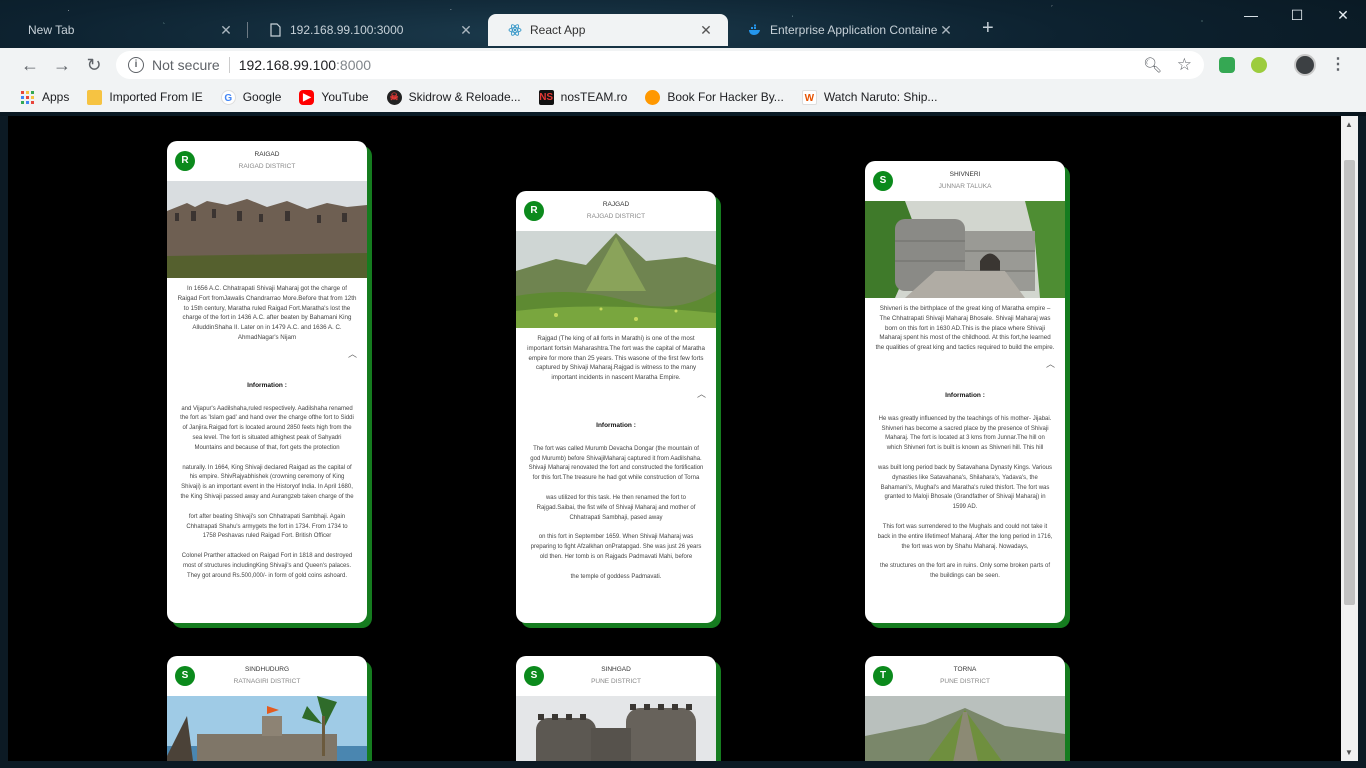 The image size is (1366, 768). I want to click on bookmark-google: G Google, so click(250, 97).